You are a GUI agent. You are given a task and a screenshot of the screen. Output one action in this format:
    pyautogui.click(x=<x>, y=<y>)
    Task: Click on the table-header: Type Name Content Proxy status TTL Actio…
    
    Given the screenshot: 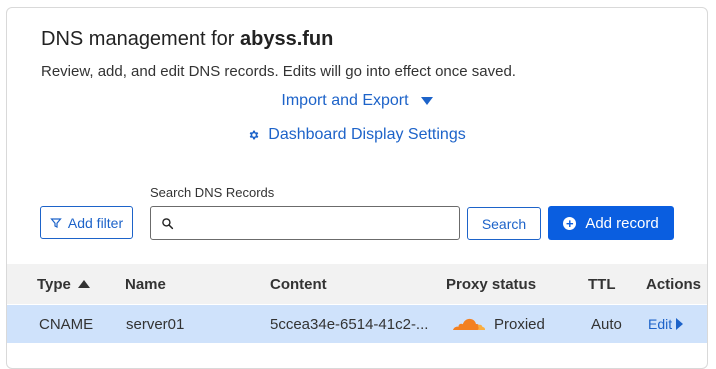 What is the action you would take?
    pyautogui.click(x=357, y=284)
    